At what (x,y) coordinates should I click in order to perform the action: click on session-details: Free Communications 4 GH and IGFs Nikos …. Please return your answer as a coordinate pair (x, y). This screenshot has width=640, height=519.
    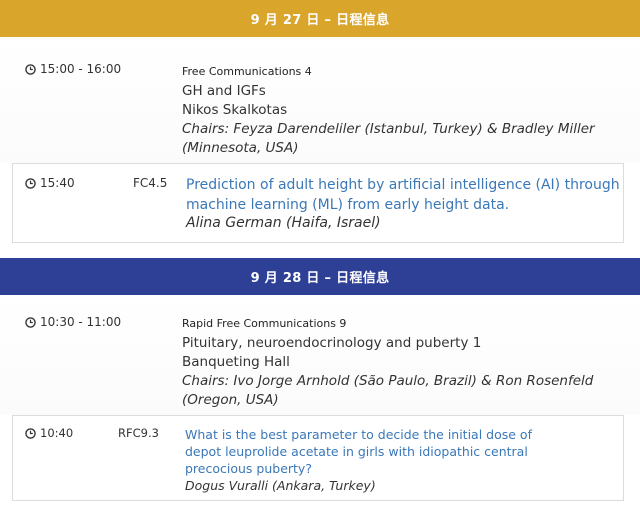
    Looking at the image, I should click on (402, 111).